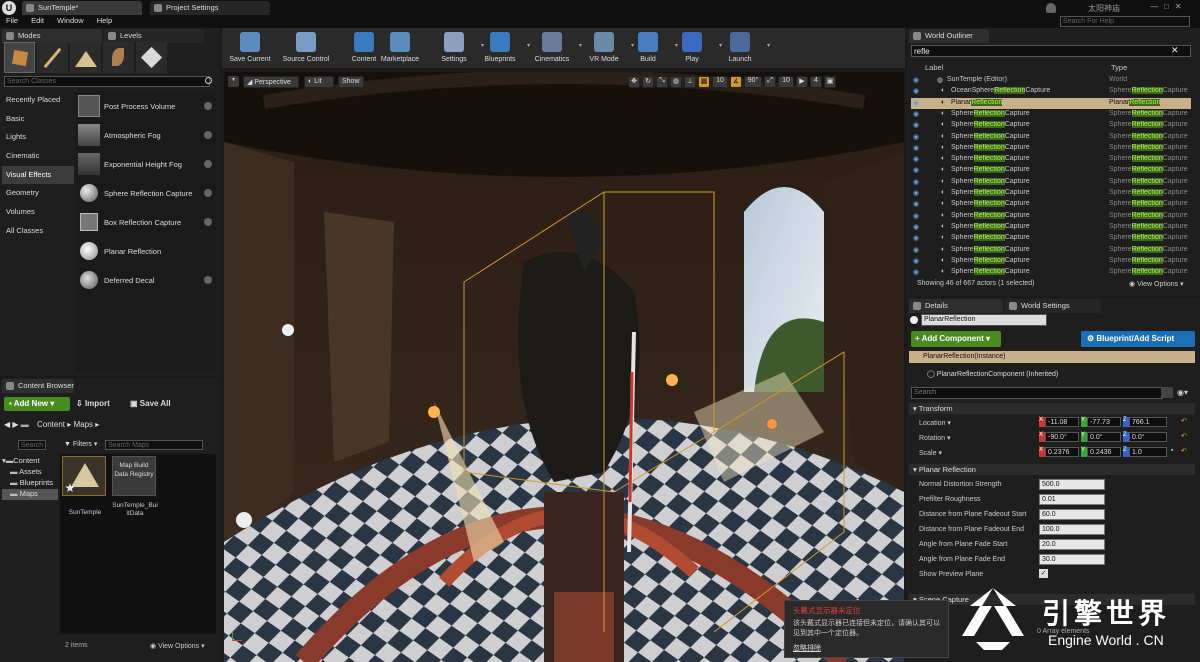 This screenshot has width=1200, height=662. Describe the element at coordinates (85, 57) in the screenshot. I see `landscape-mode-icon` at that location.